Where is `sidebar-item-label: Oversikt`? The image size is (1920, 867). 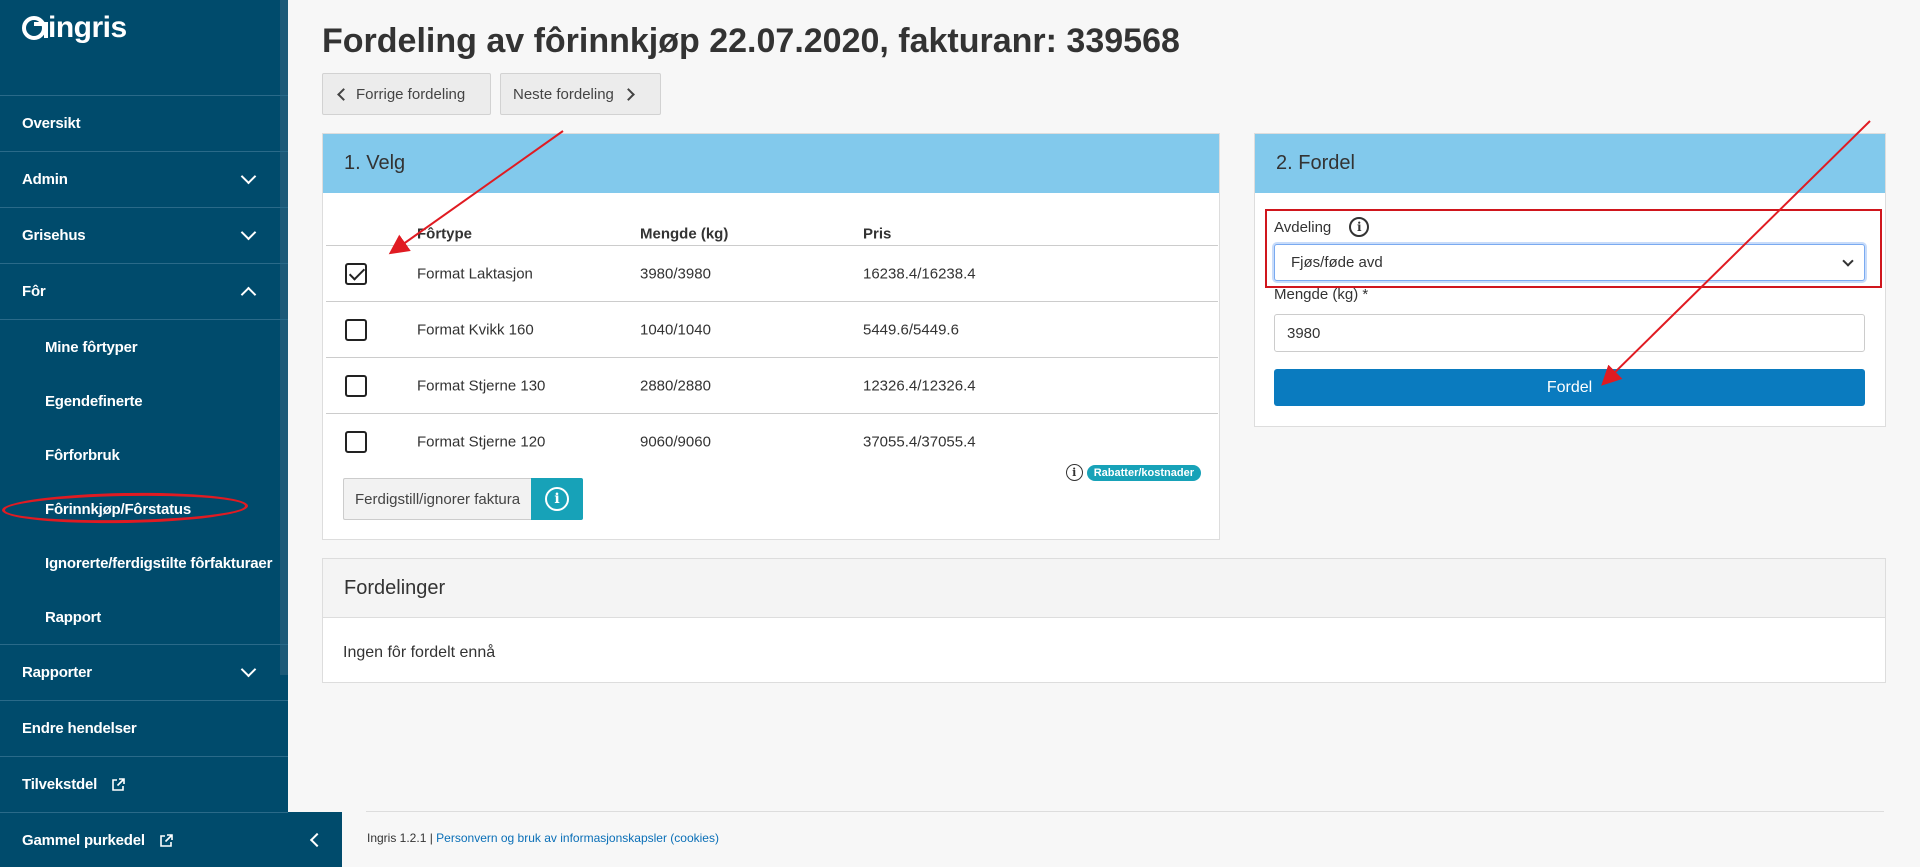 sidebar-item-label: Oversikt is located at coordinates (51, 123).